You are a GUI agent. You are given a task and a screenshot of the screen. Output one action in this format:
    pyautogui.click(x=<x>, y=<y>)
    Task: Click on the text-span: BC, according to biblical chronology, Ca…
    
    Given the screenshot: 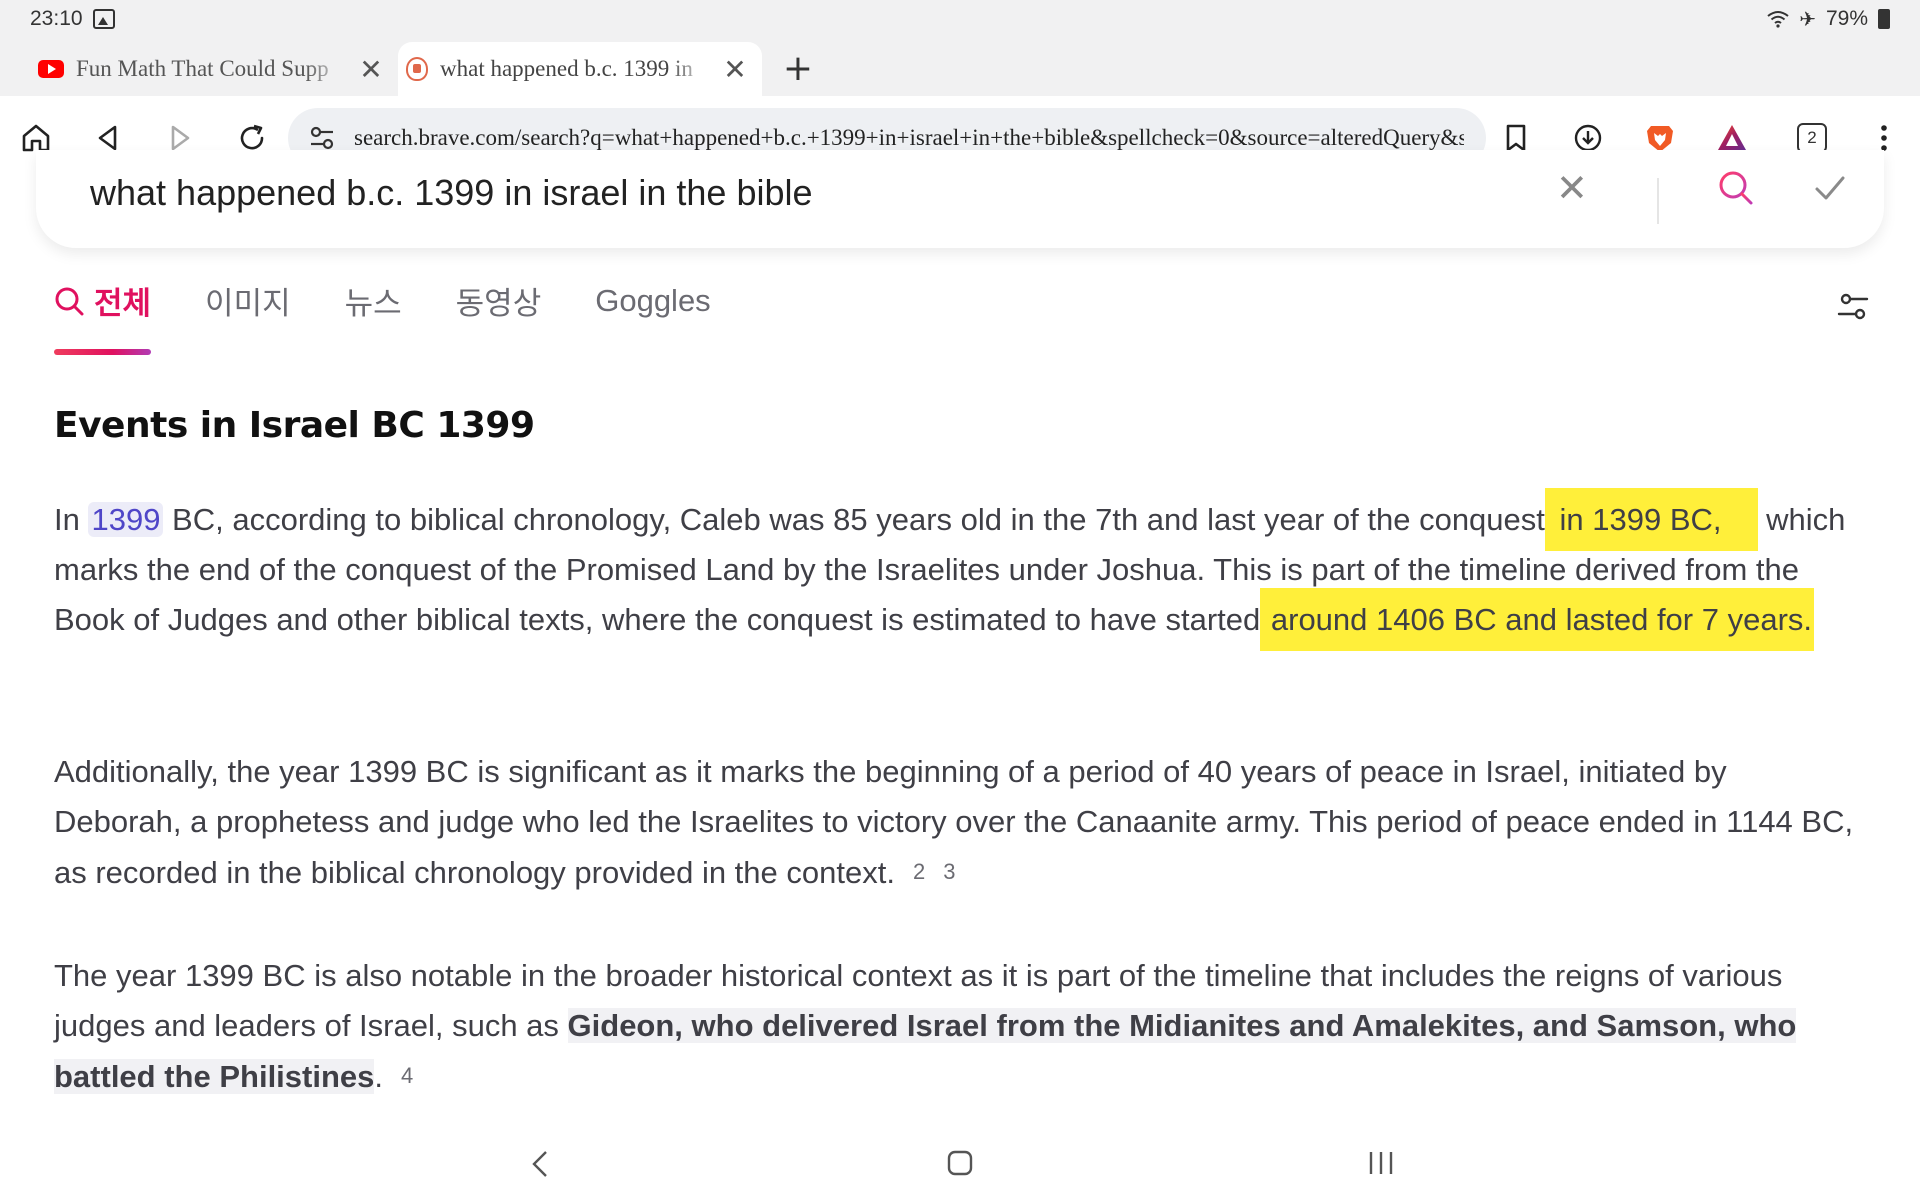 What is the action you would take?
    pyautogui.click(x=854, y=519)
    